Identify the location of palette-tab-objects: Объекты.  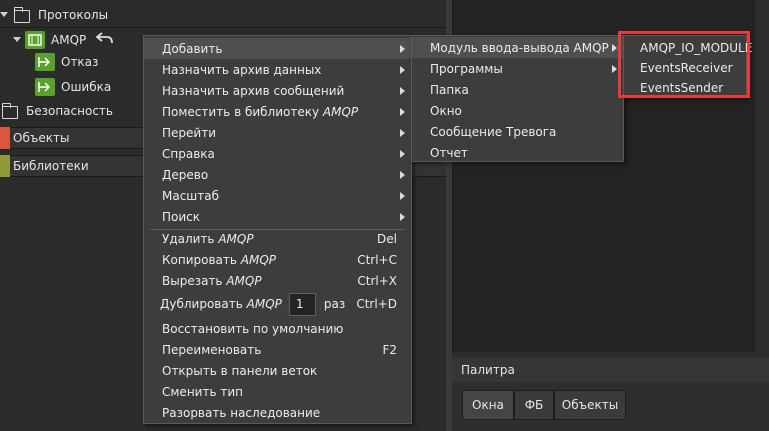
(590, 405).